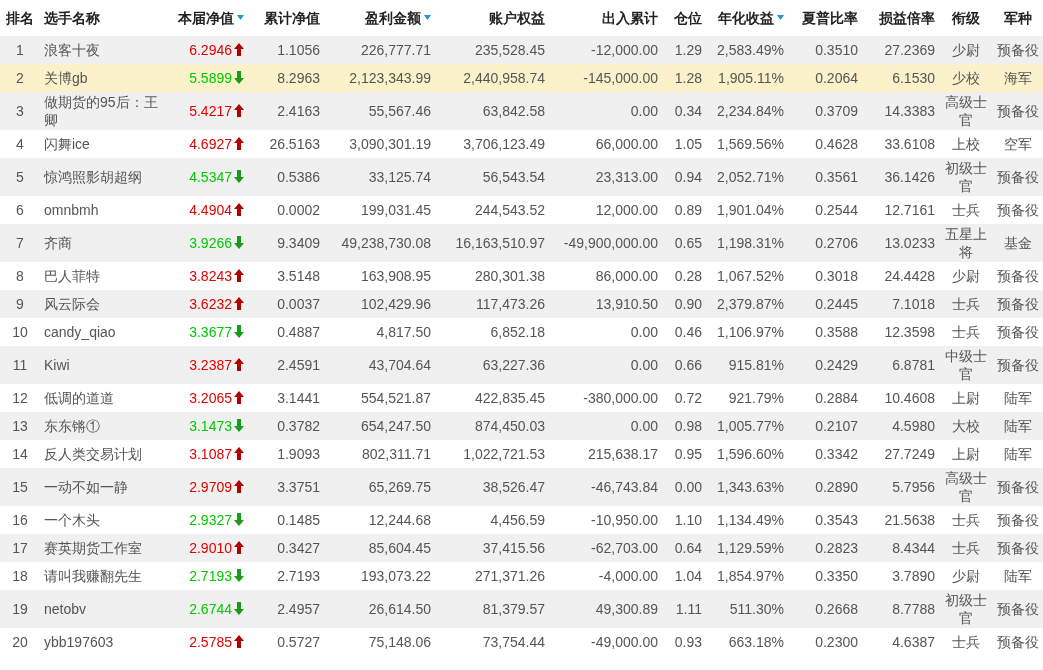 The height and width of the screenshot is (670, 1043). What do you see at coordinates (509, 398) in the screenshot?
I see `table-cell: 422,835.45` at bounding box center [509, 398].